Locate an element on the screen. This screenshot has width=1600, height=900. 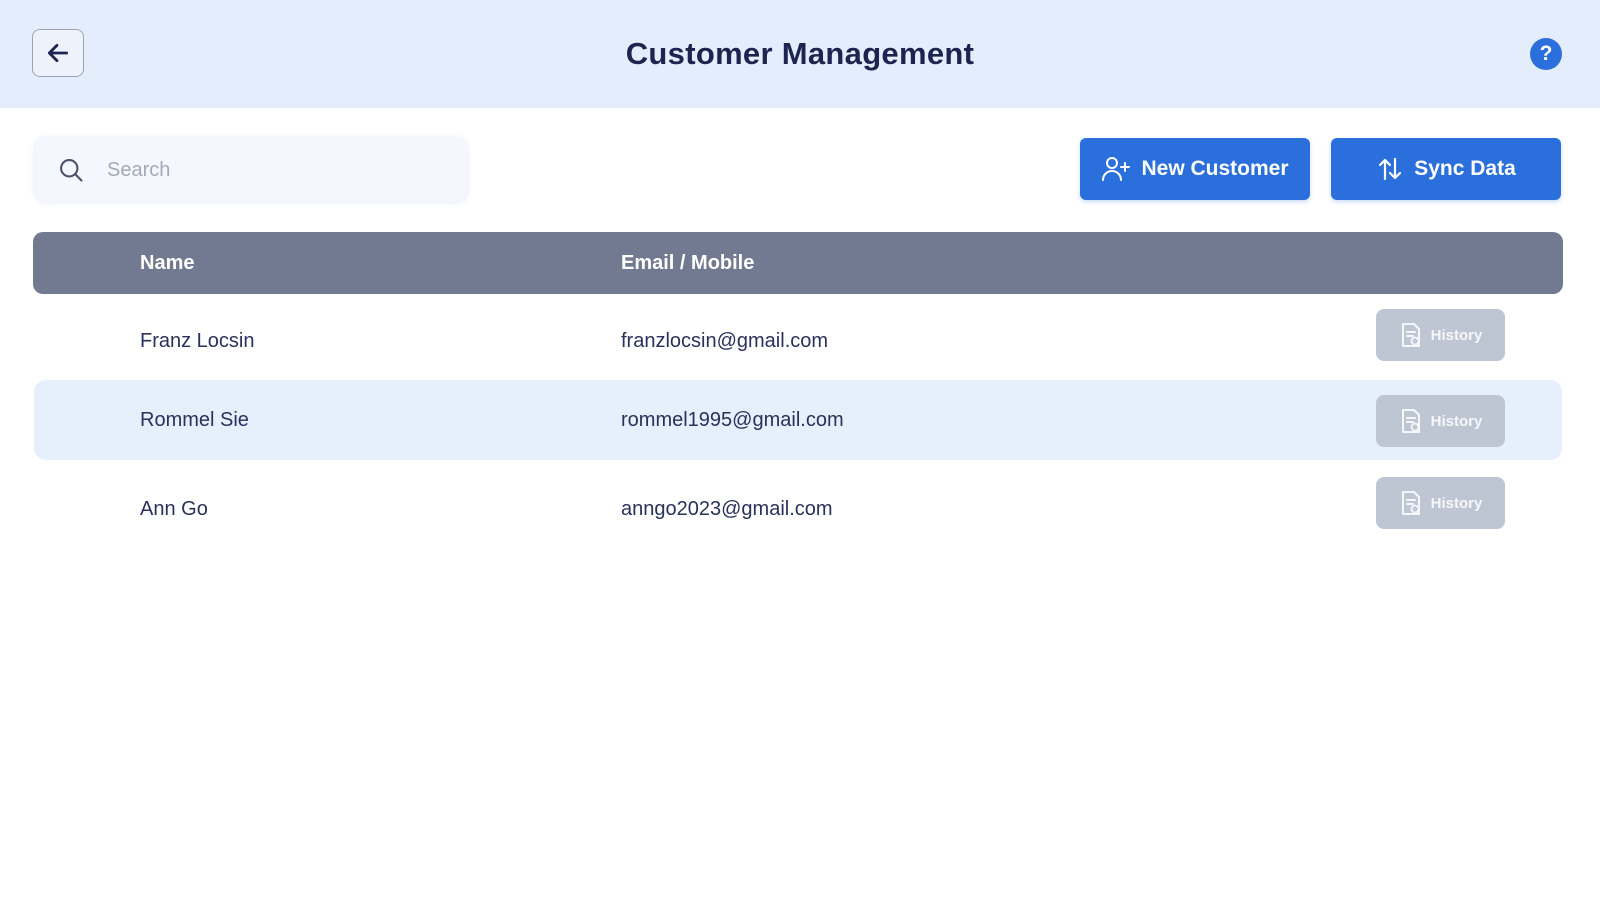
question-mark-icon: ? is located at coordinates (1546, 53).